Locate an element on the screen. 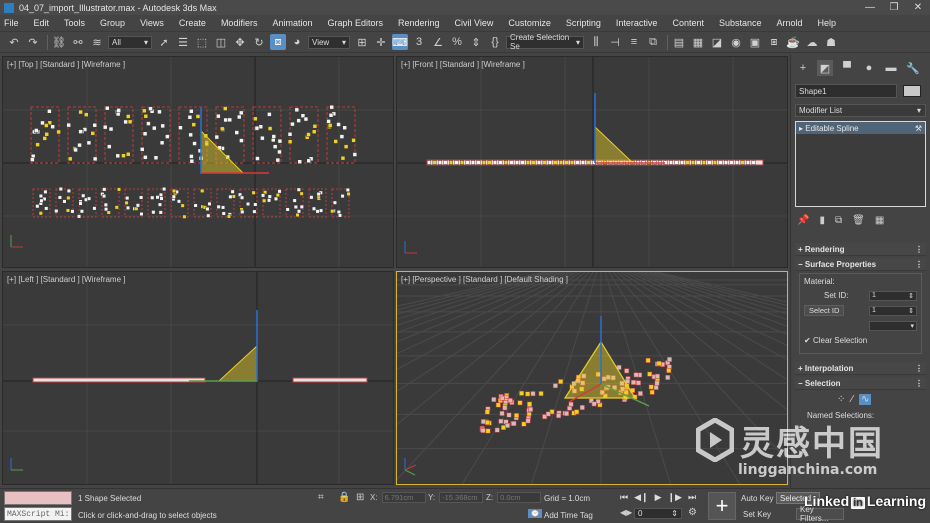  set-key-button: Set Key is located at coordinates (757, 514).